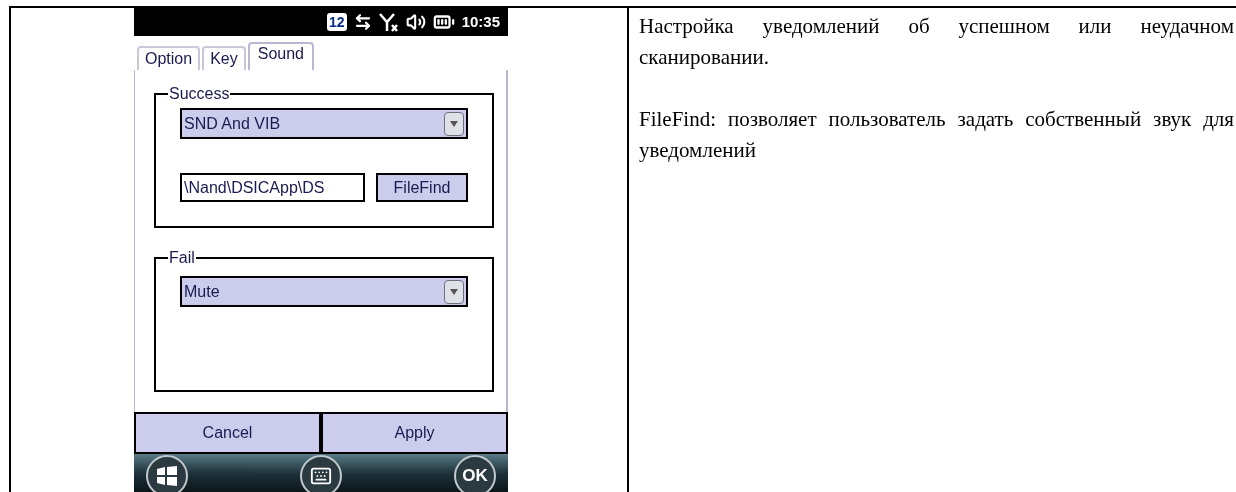  I want to click on description-paragraph: FileFind: позволяет пользователь задать собственный звук для уведомлений, so click(936, 135).